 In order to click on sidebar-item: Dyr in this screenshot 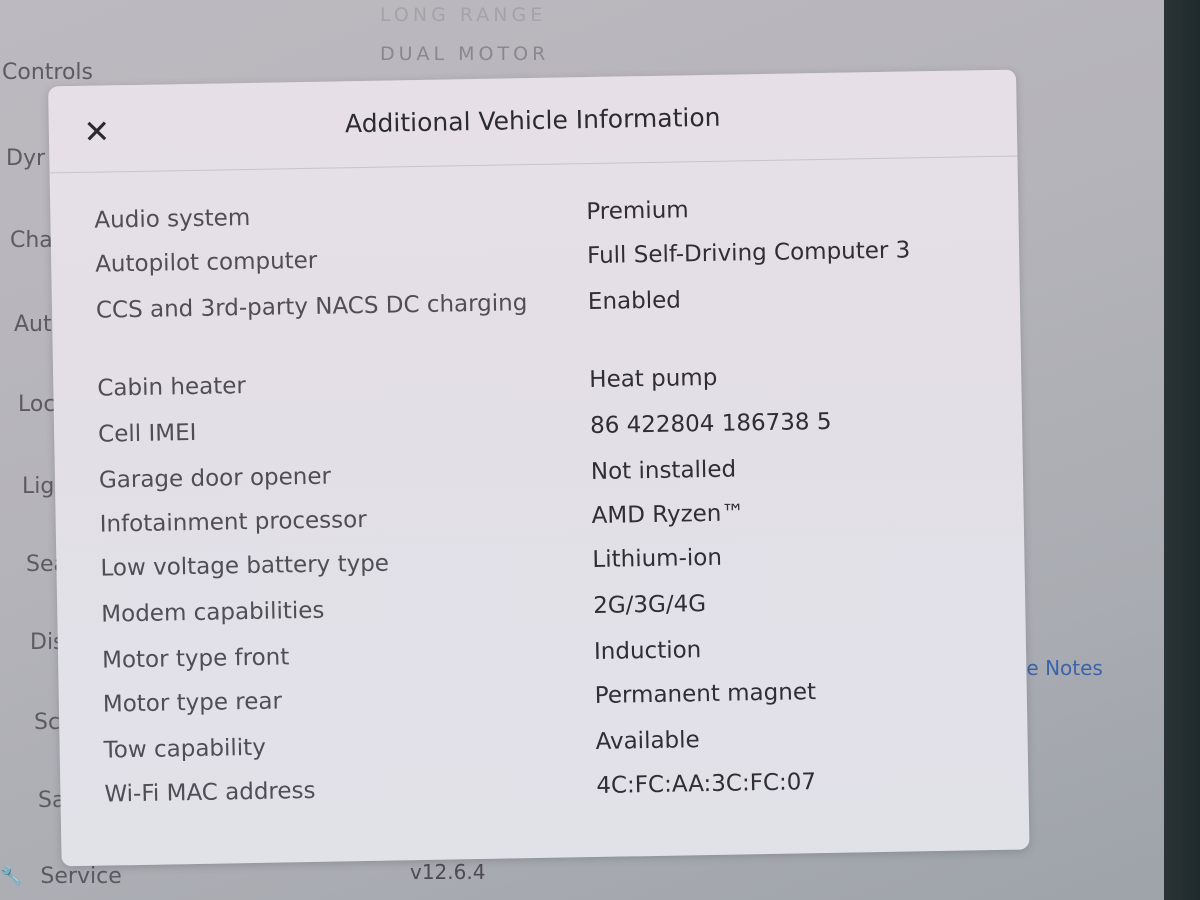, I will do `click(25, 158)`.